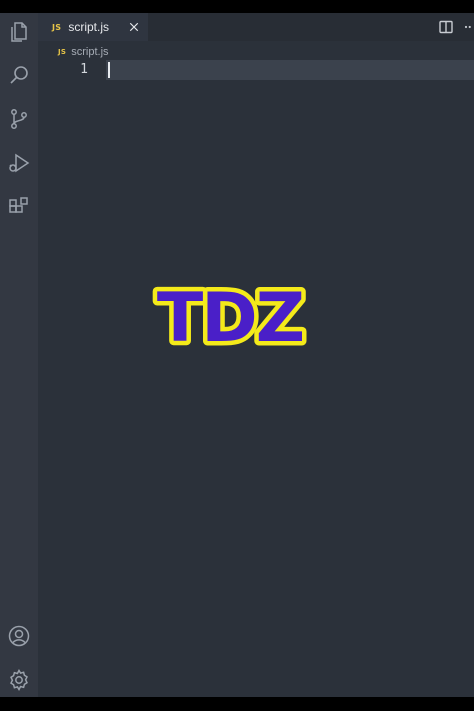  Describe the element at coordinates (19, 207) in the screenshot. I see `extensions-icon` at that location.